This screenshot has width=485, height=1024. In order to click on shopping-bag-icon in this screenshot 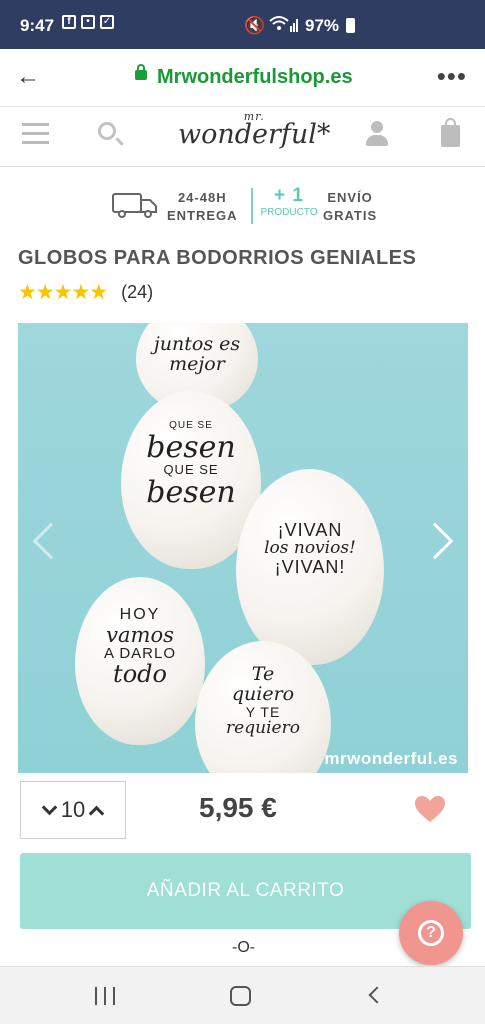, I will do `click(450, 132)`.